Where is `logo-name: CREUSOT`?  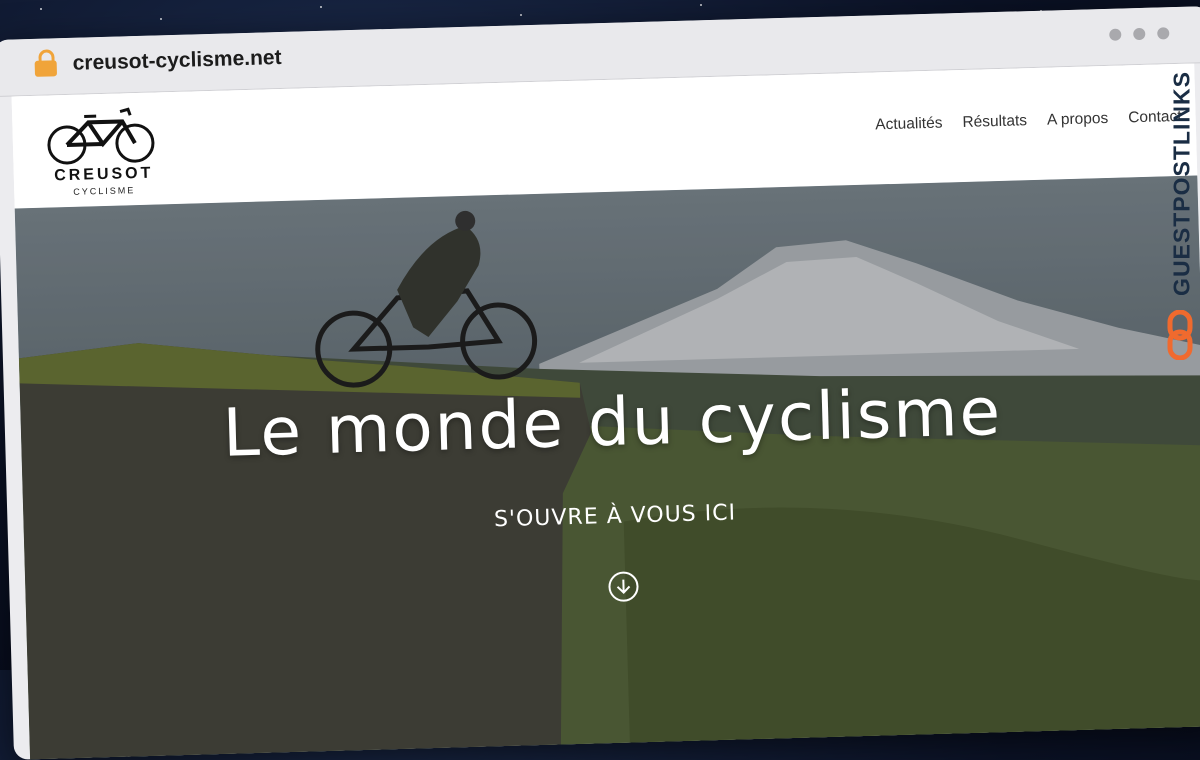
logo-name: CREUSOT is located at coordinates (103, 174).